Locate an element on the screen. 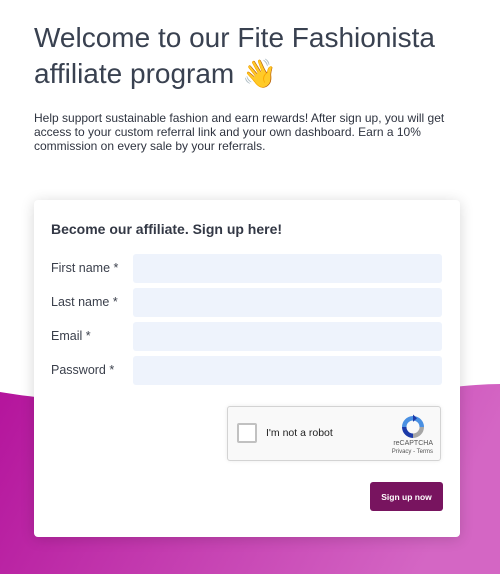  last-name-label: Last name * is located at coordinates (84, 302).